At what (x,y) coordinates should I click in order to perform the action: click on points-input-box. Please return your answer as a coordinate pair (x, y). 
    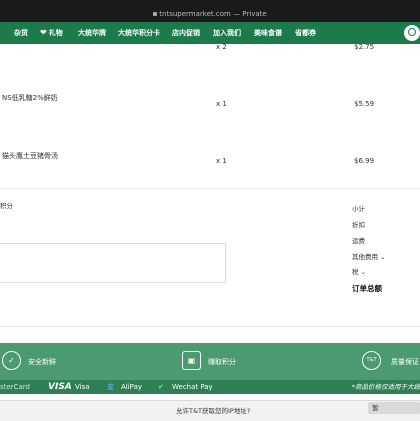
    Looking at the image, I should click on (113, 263).